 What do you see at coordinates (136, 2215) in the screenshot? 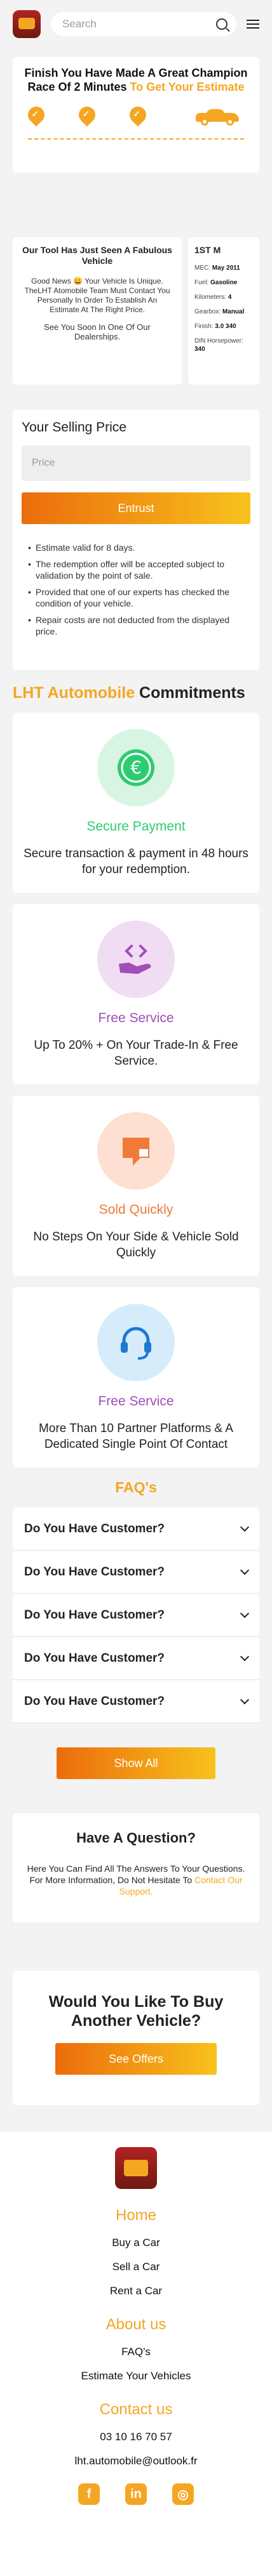
I see `footer-home-title: Home` at bounding box center [136, 2215].